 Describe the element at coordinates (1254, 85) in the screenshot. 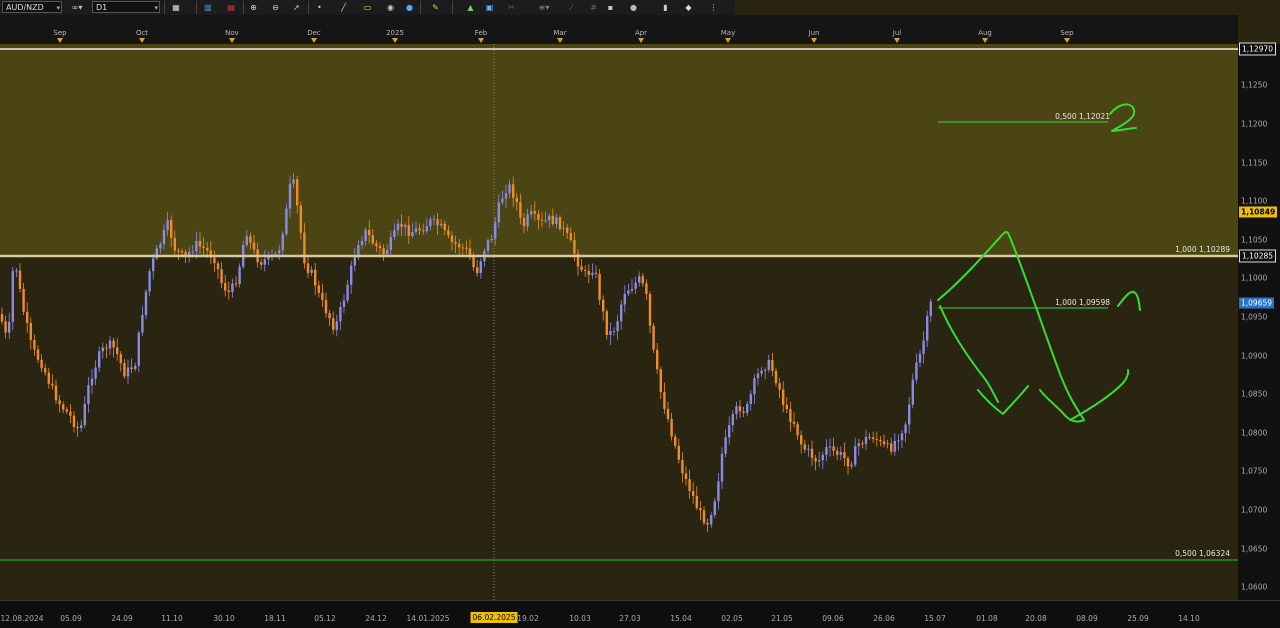

I see `price-tick-label: 1,1250` at that location.